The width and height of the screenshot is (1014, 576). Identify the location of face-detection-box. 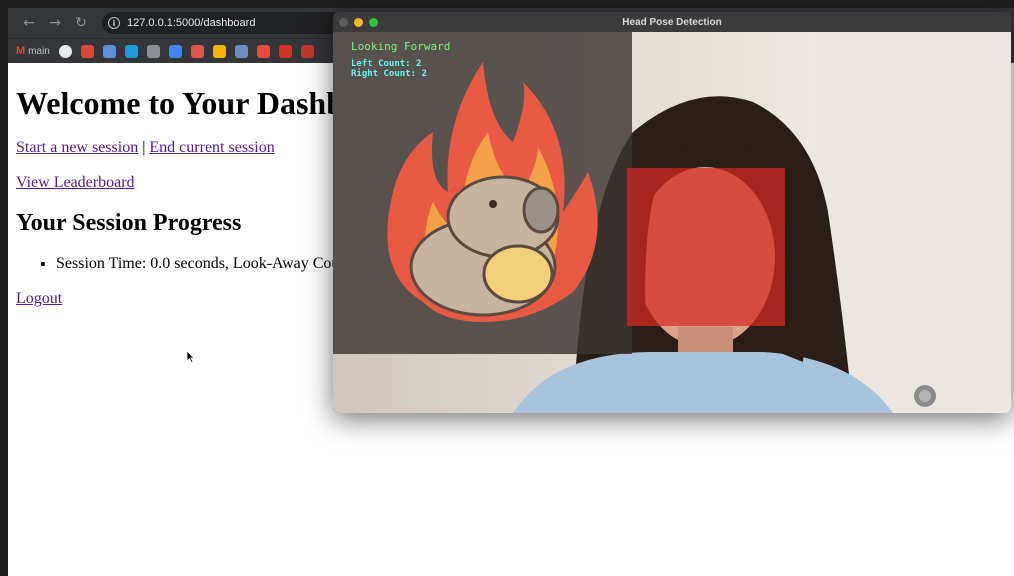
(706, 247).